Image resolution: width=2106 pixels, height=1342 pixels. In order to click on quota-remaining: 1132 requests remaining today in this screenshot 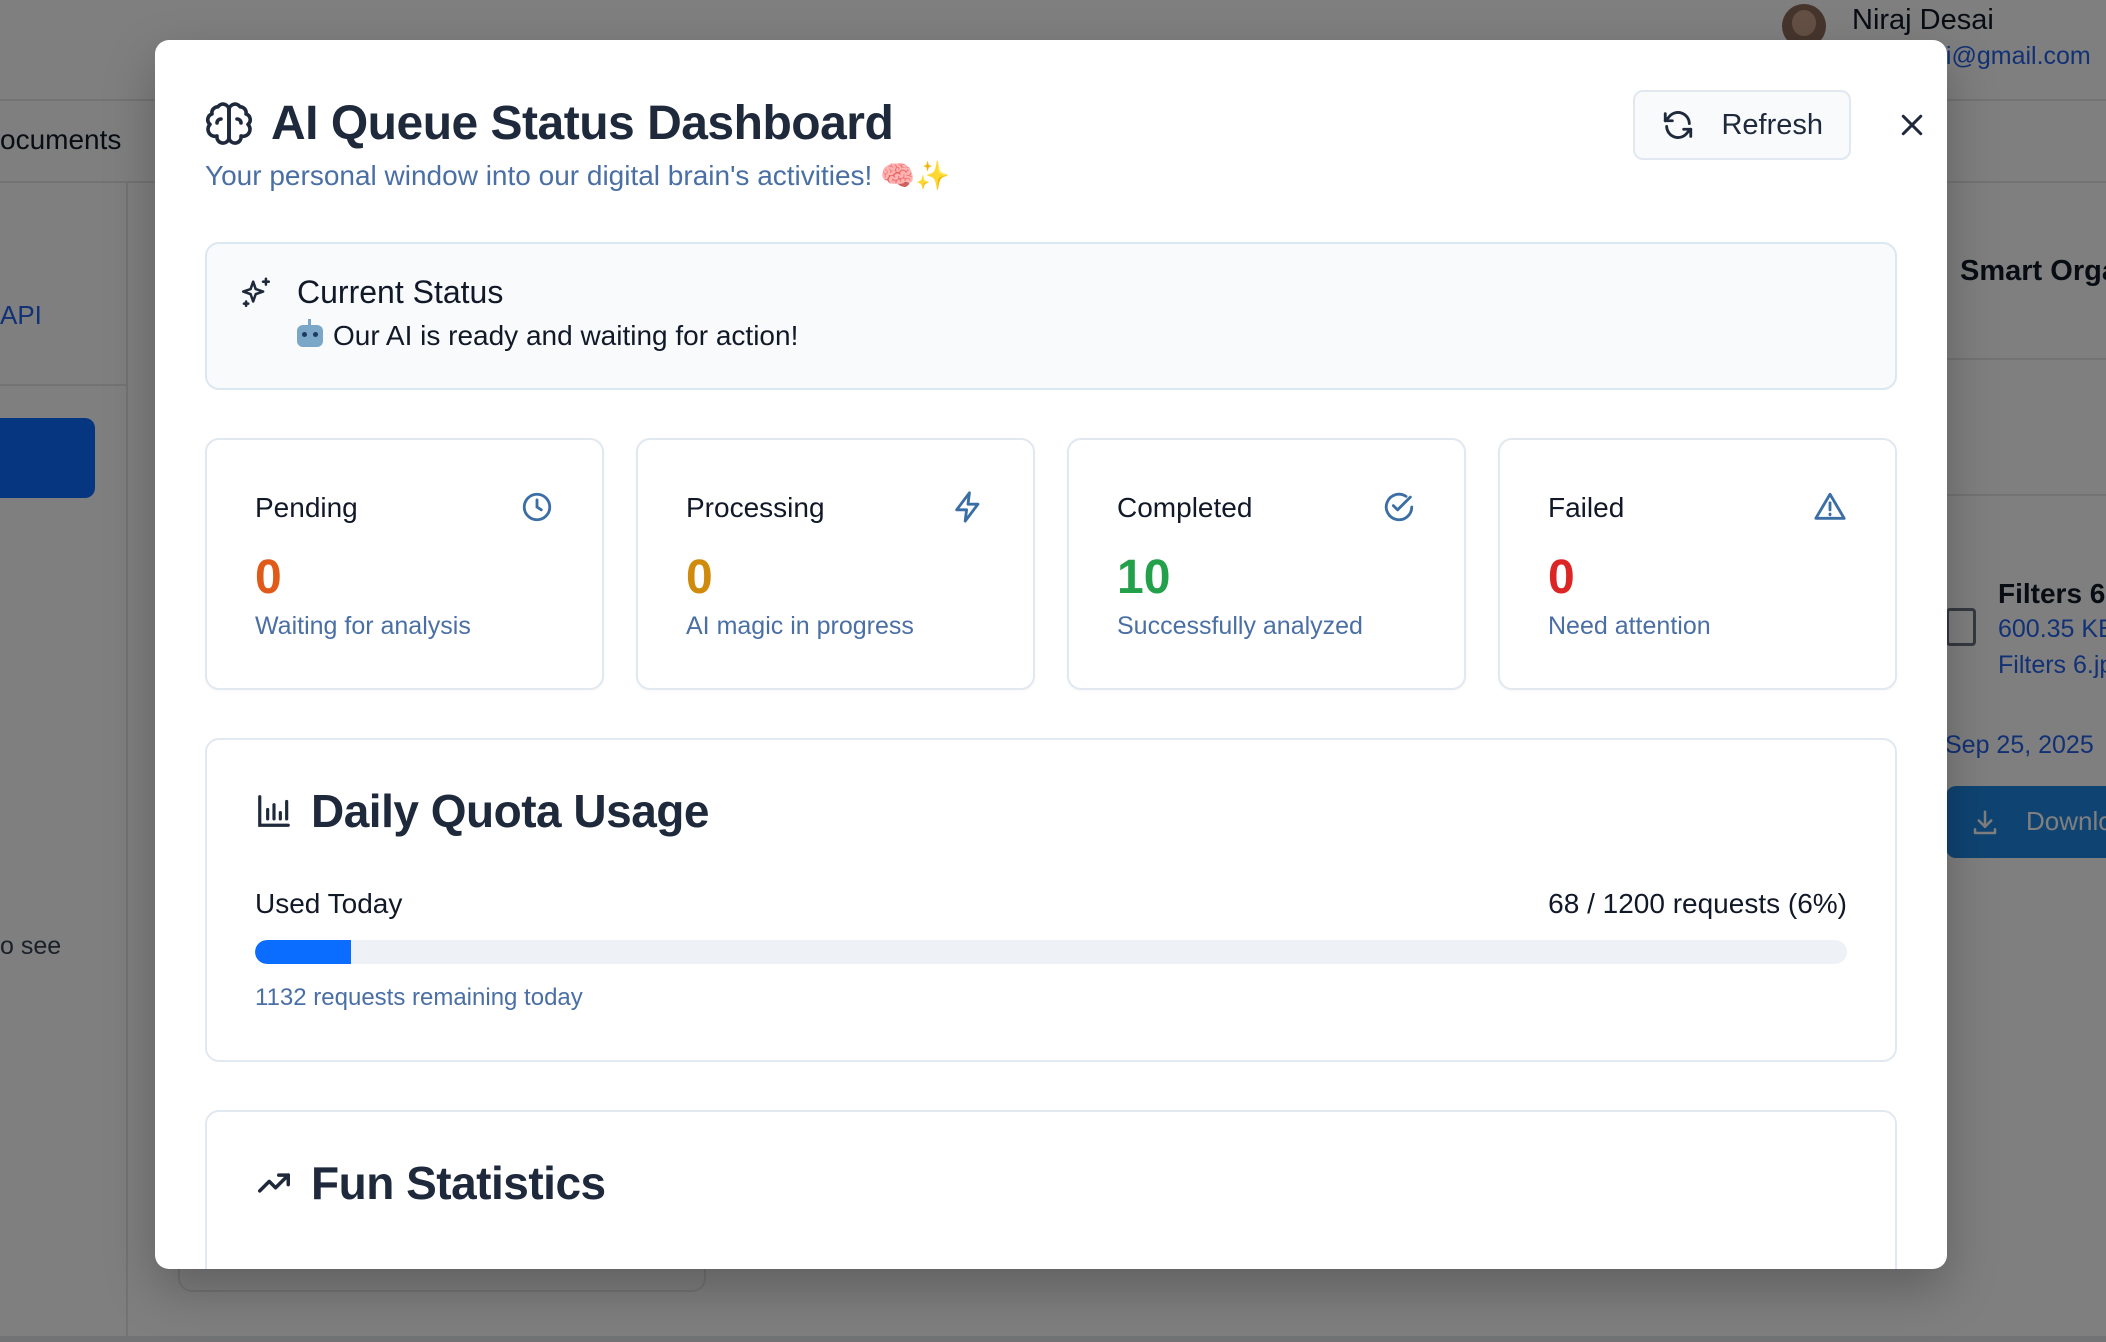, I will do `click(419, 997)`.